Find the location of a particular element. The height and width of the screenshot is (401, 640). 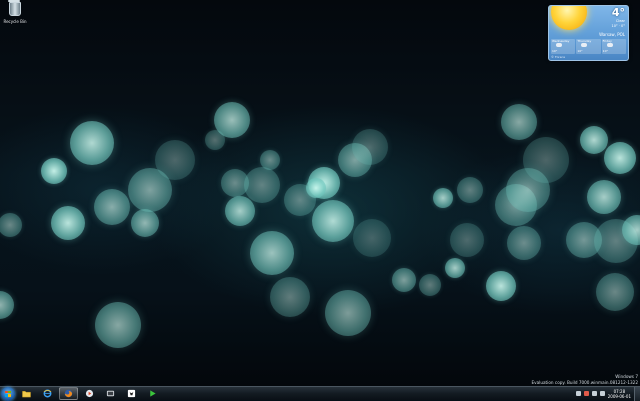

weather-range: 10° · 0° is located at coordinates (618, 26).